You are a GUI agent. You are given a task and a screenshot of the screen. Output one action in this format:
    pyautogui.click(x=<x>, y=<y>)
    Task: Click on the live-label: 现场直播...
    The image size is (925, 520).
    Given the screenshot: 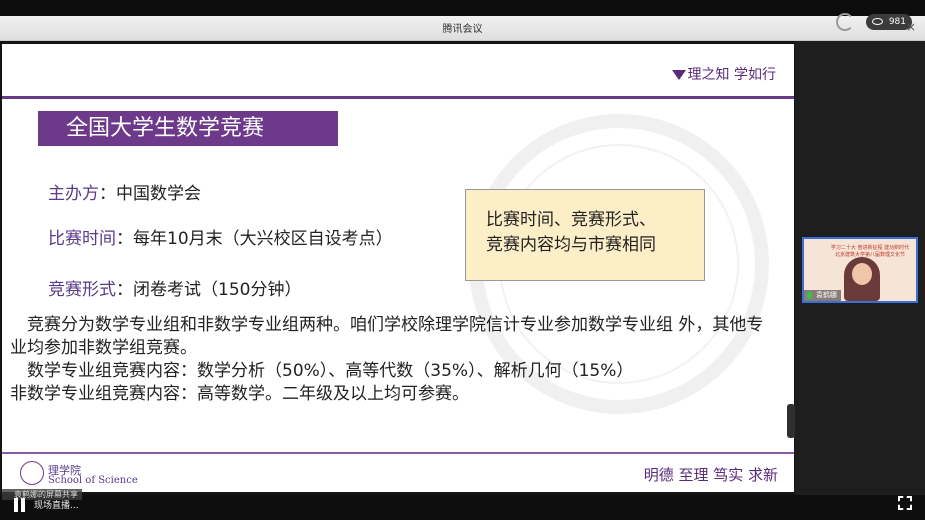 What is the action you would take?
    pyautogui.click(x=56, y=506)
    